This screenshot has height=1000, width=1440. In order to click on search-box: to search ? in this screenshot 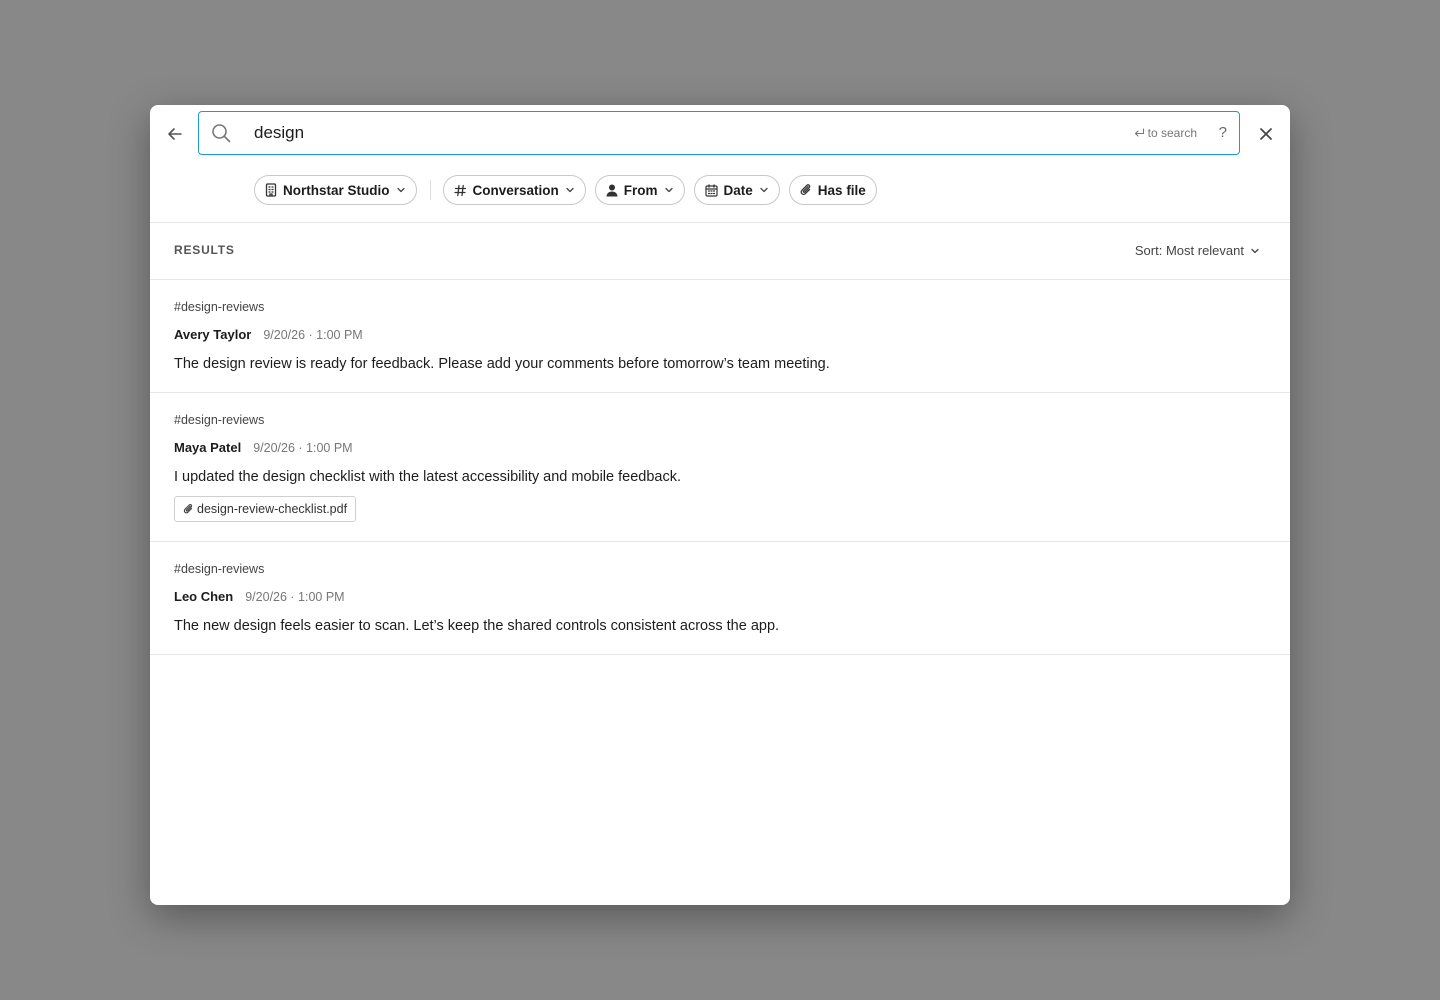, I will do `click(719, 133)`.